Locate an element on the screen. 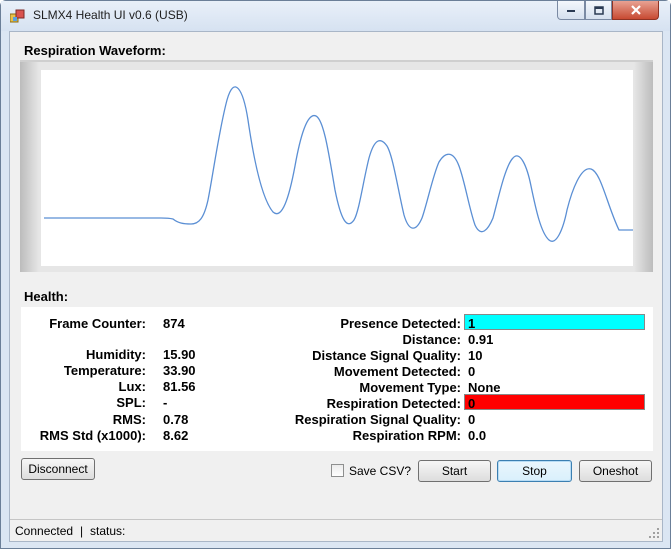  window-title: SLMX4 Health UI v0.6 (USB) is located at coordinates (110, 15).